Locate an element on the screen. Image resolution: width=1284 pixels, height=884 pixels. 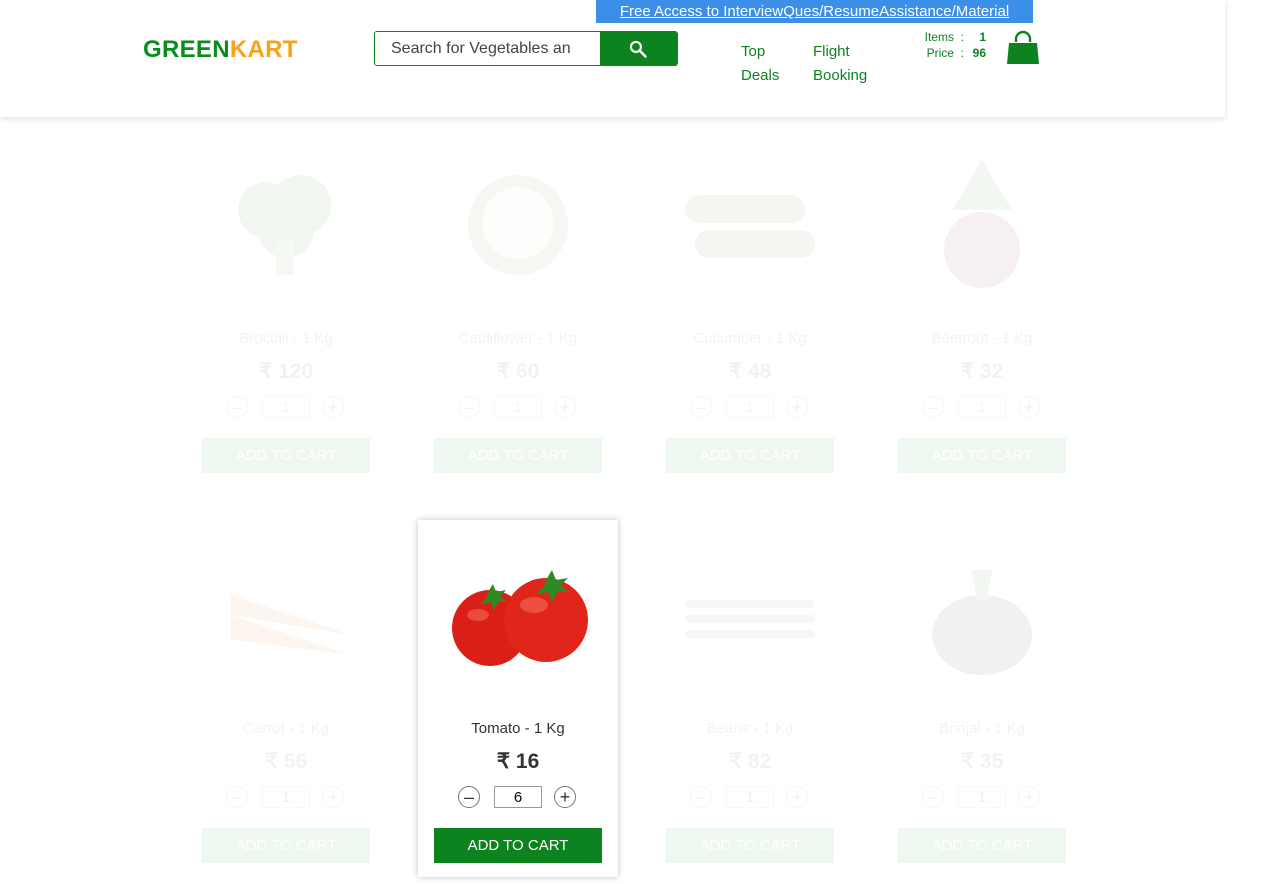
product-card-brocolli: Brocolli - 1 Kg ₹ 120 – + ADD TO CART is located at coordinates (286, 308).